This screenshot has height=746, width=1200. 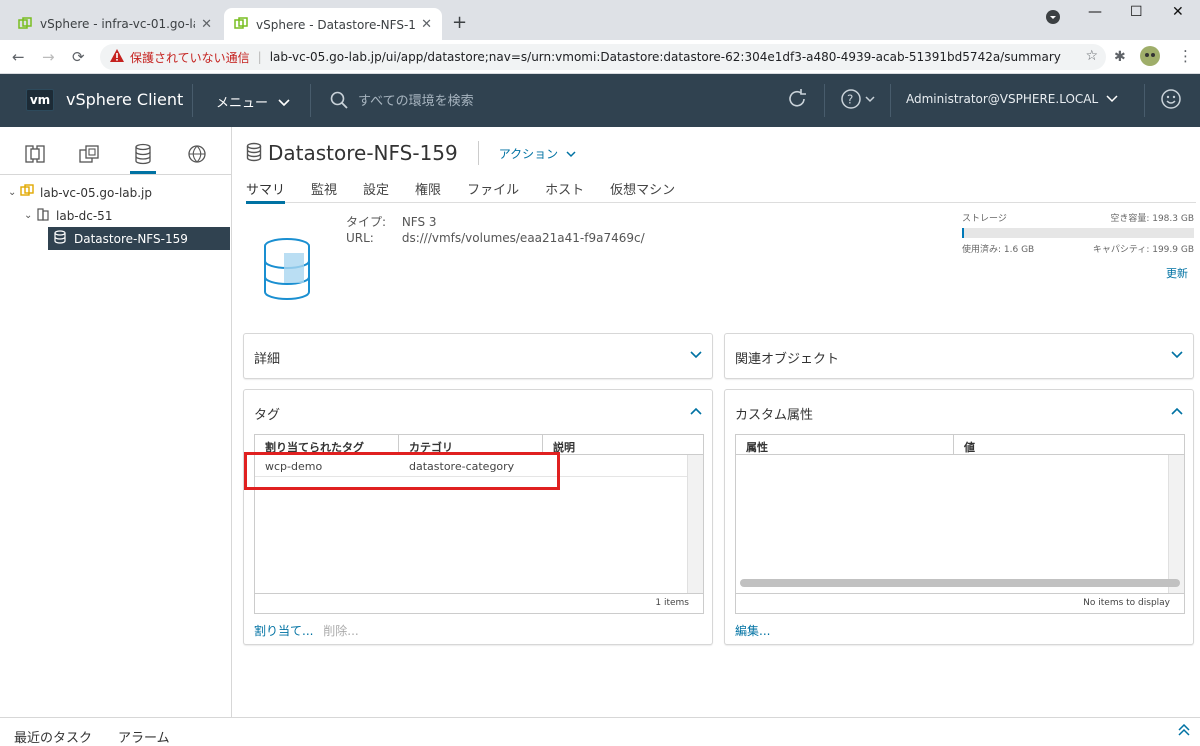 I want to click on tree-item-datacenter: ⌄ lab-dc-51, so click(x=115, y=215).